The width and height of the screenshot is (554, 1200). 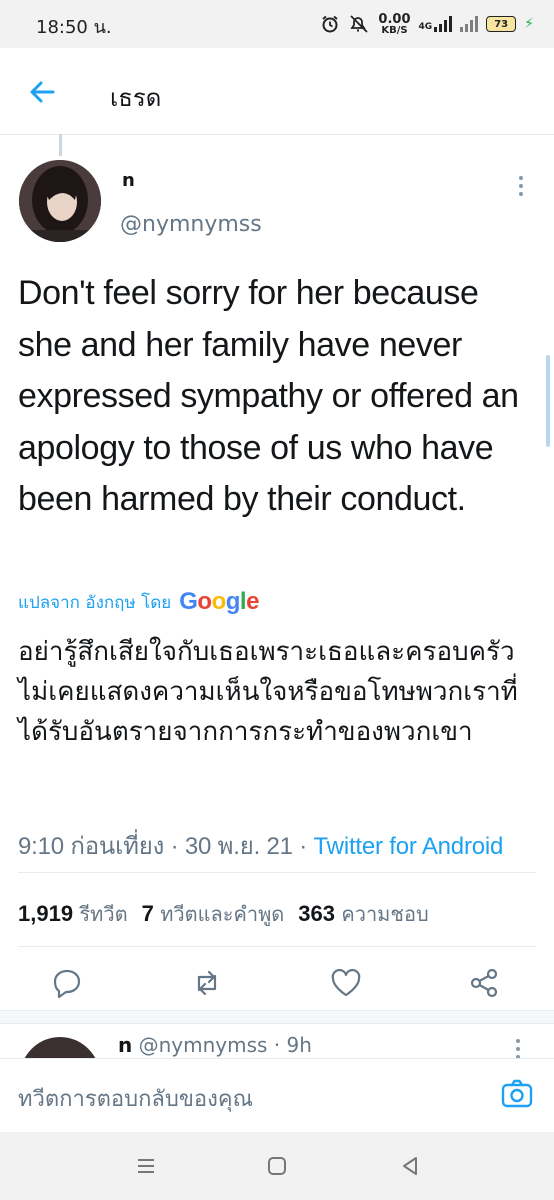 I want to click on nav-back-icon, so click(x=410, y=1166).